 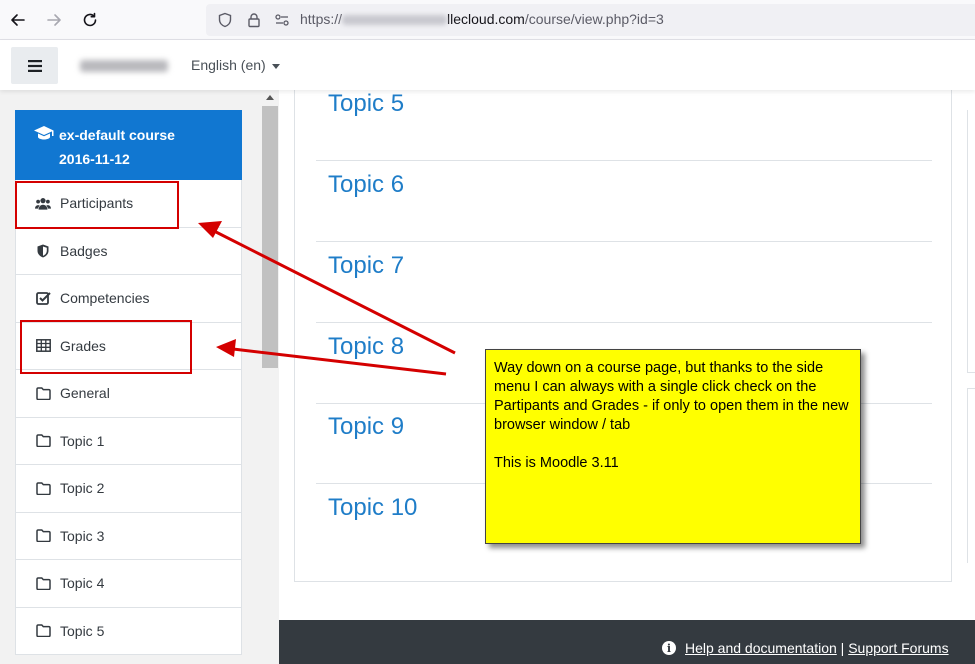 What do you see at coordinates (556, 463) in the screenshot?
I see `note-text-version: This is Moodle 3.11` at bounding box center [556, 463].